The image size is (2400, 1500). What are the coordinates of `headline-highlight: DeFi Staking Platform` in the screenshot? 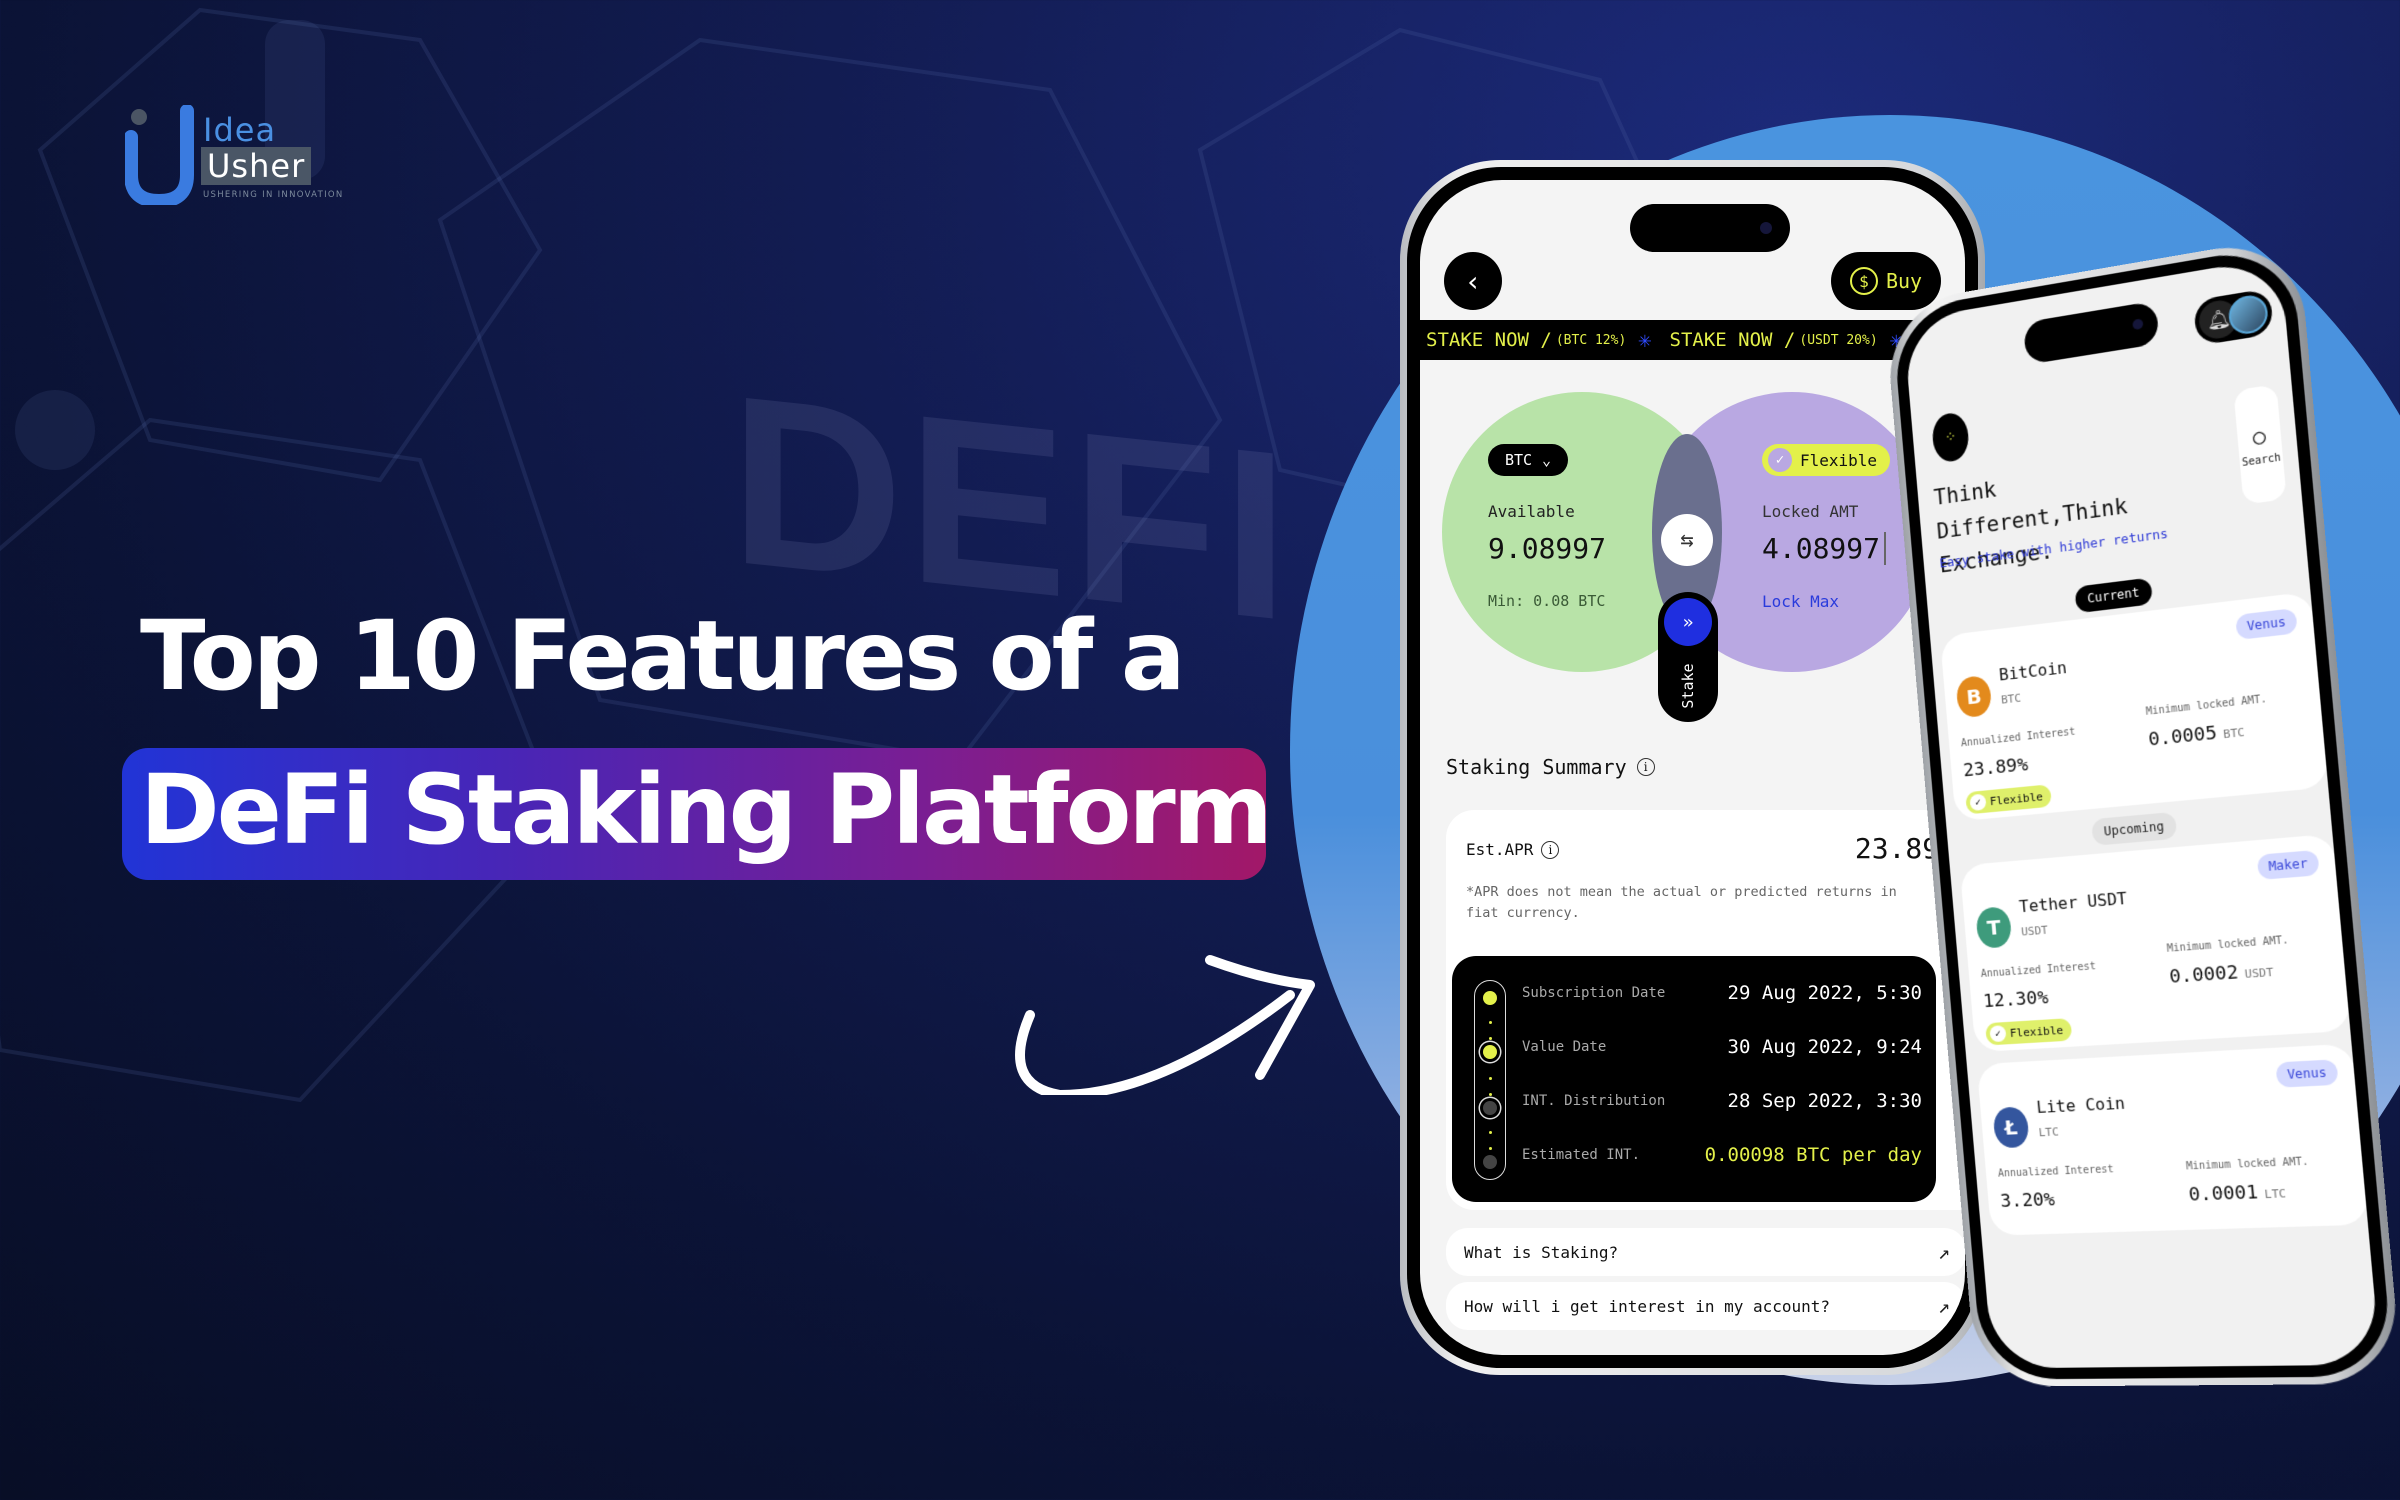 It's located at (697, 814).